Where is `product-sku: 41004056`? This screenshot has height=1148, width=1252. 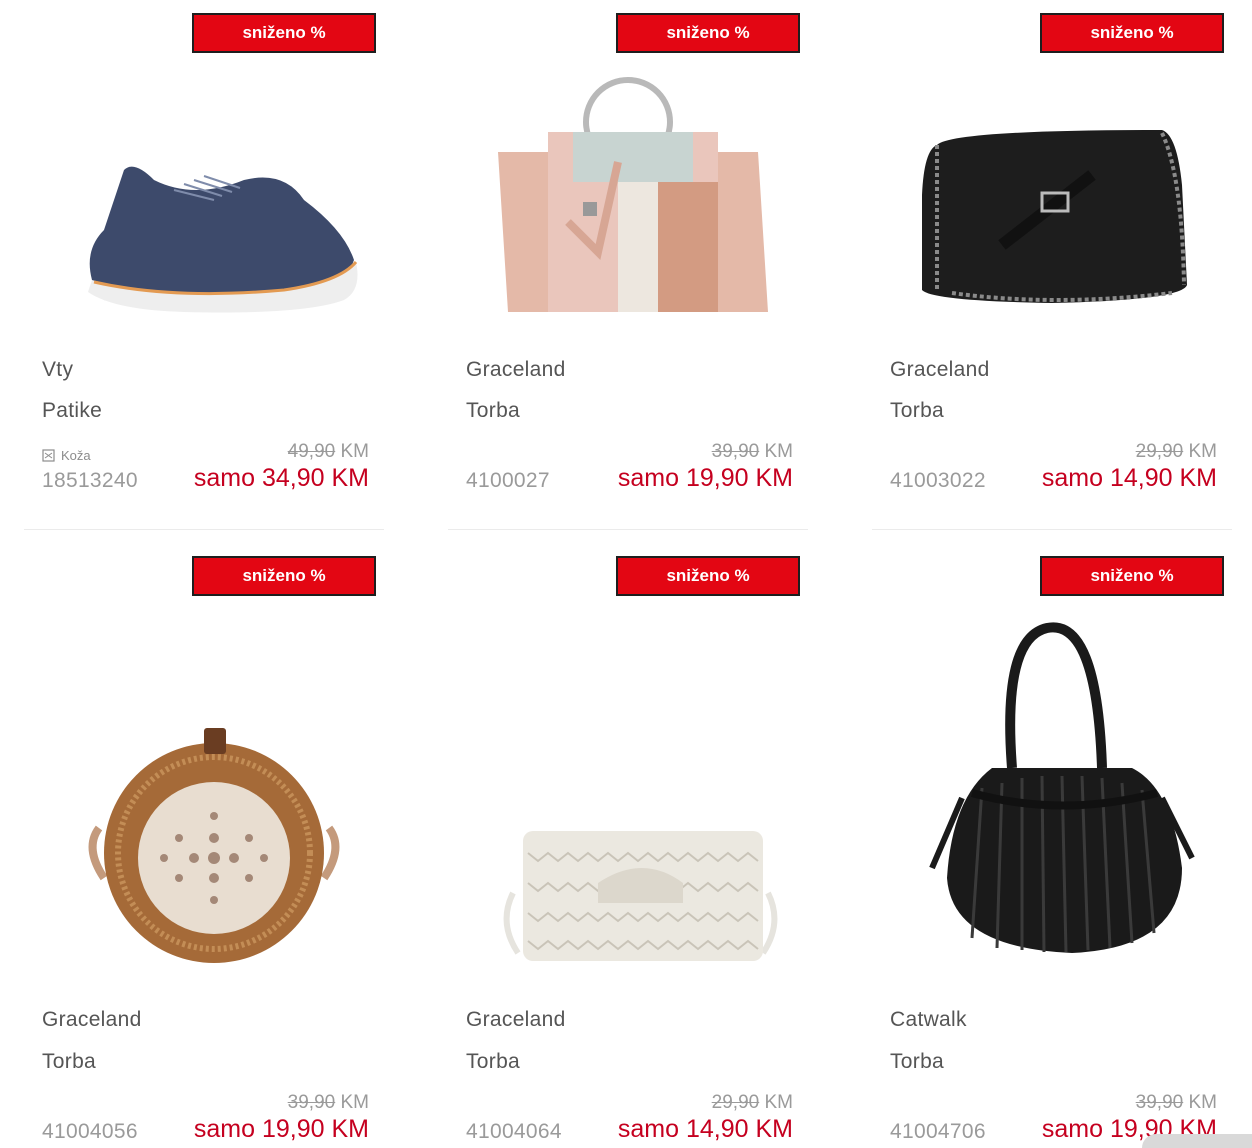 product-sku: 41004056 is located at coordinates (90, 1131).